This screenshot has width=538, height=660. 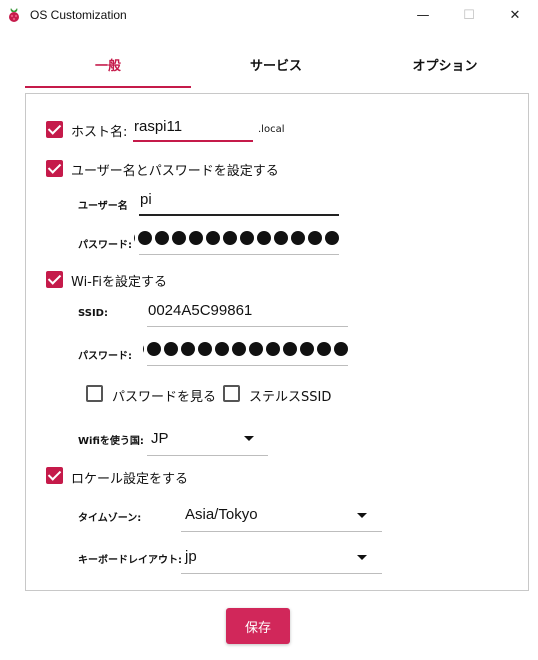 What do you see at coordinates (269, 15) in the screenshot?
I see `title-bar: OS Customization — ☐ ✕` at bounding box center [269, 15].